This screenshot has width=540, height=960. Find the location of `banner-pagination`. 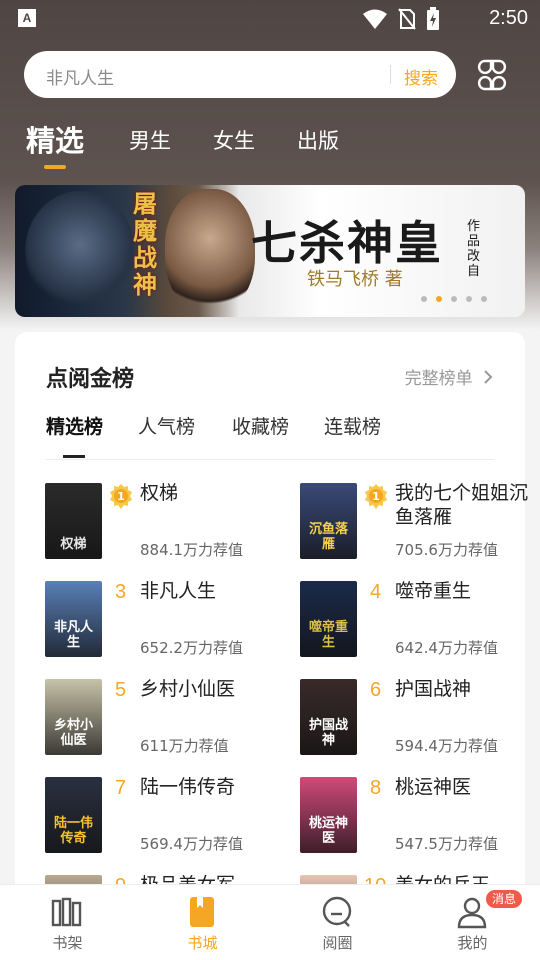

banner-pagination is located at coordinates (454, 299).